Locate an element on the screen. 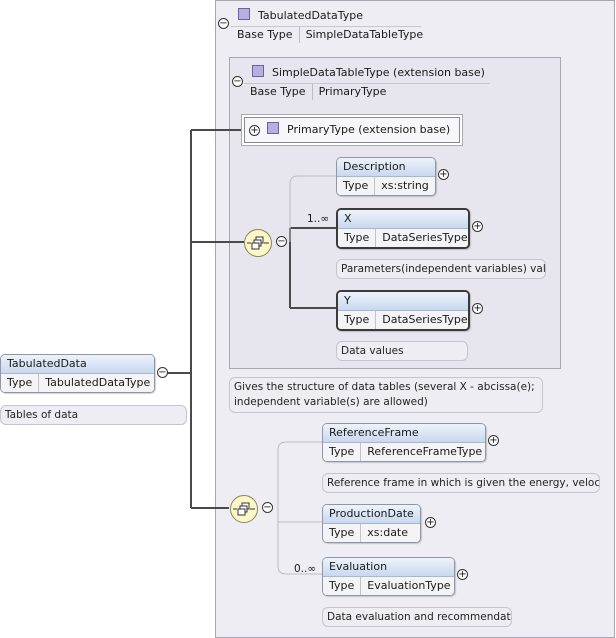 The image size is (616, 638). y-element-node: Y Type DataSeriesType is located at coordinates (403, 310).